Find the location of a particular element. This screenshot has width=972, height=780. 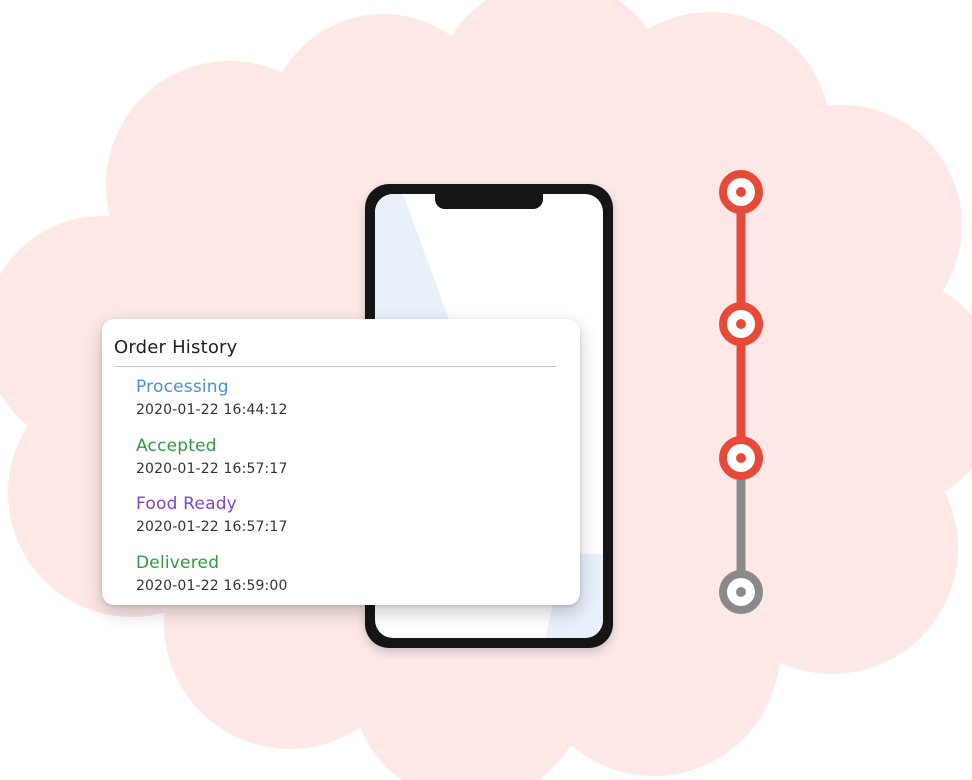

history-timestamp-accepted: 2020-01-22 16:57:17 is located at coordinates (212, 468).